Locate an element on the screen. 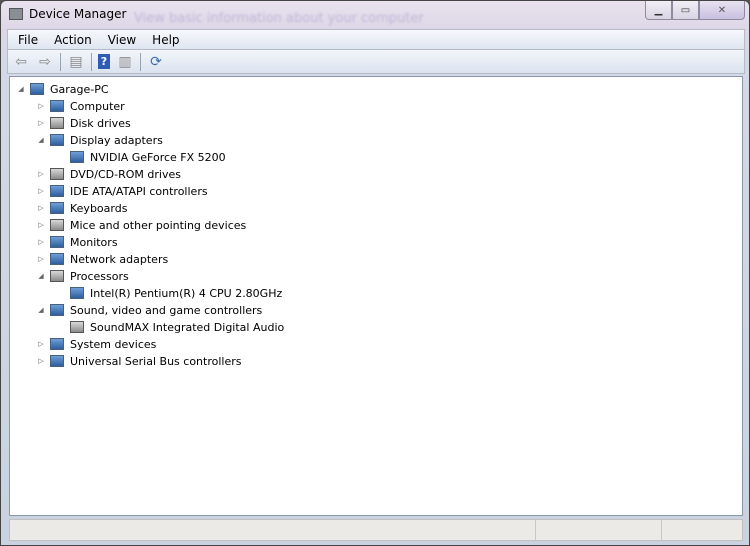  close-button: ✕ is located at coordinates (722, 10).